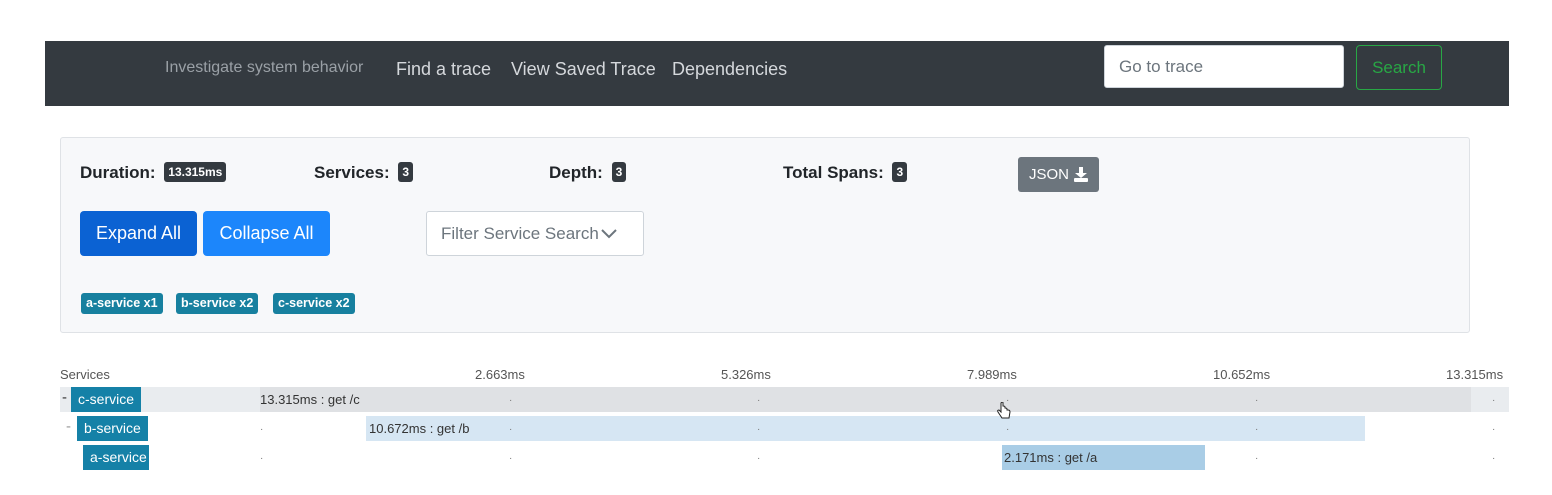  I want to click on timeline-tick: 7.989ms, so click(992, 374).